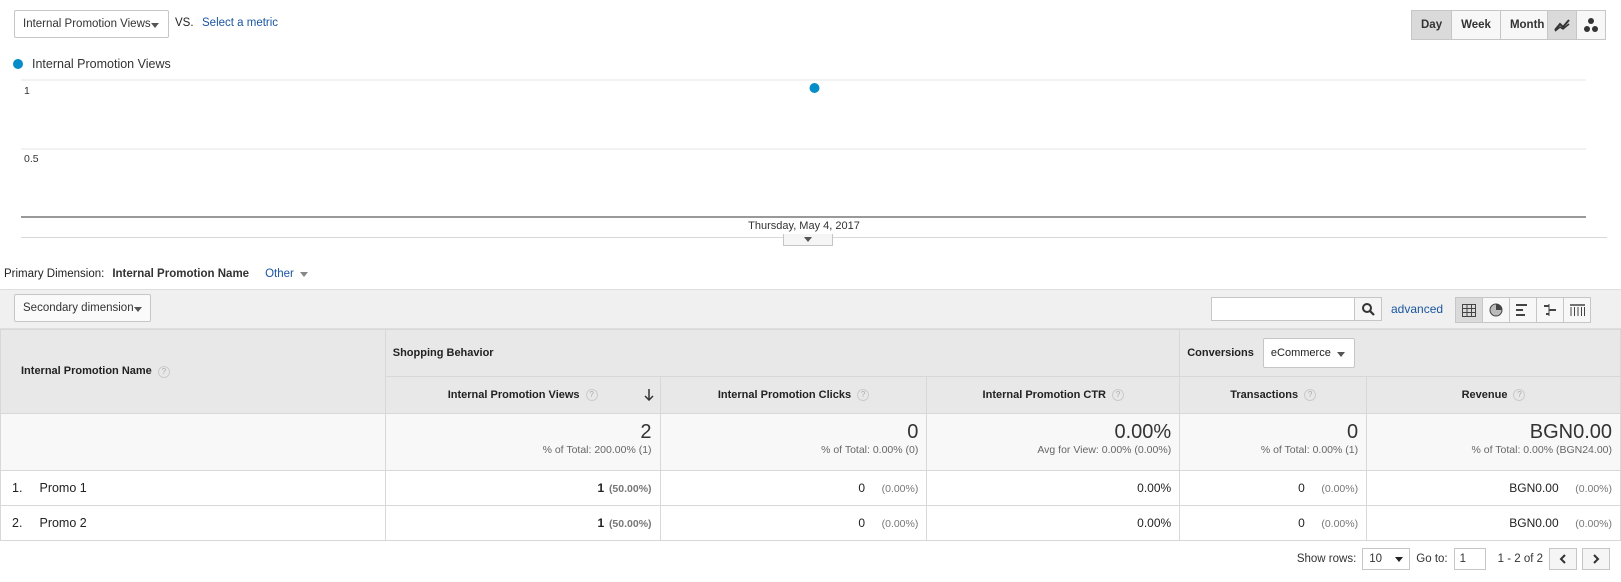 The width and height of the screenshot is (1621, 582). Describe the element at coordinates (1400, 353) in the screenshot. I see `conversions-group-header: Conversions eCommerce` at that location.